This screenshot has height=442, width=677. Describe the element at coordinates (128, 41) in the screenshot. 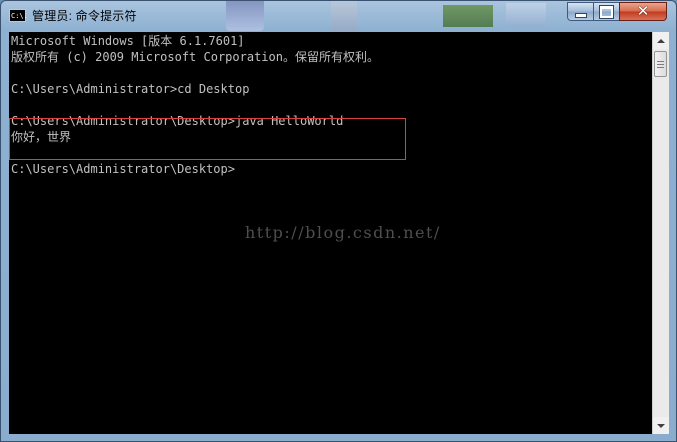

I see `console-line: Microsoft Windows [版本 6.1.7601]` at that location.